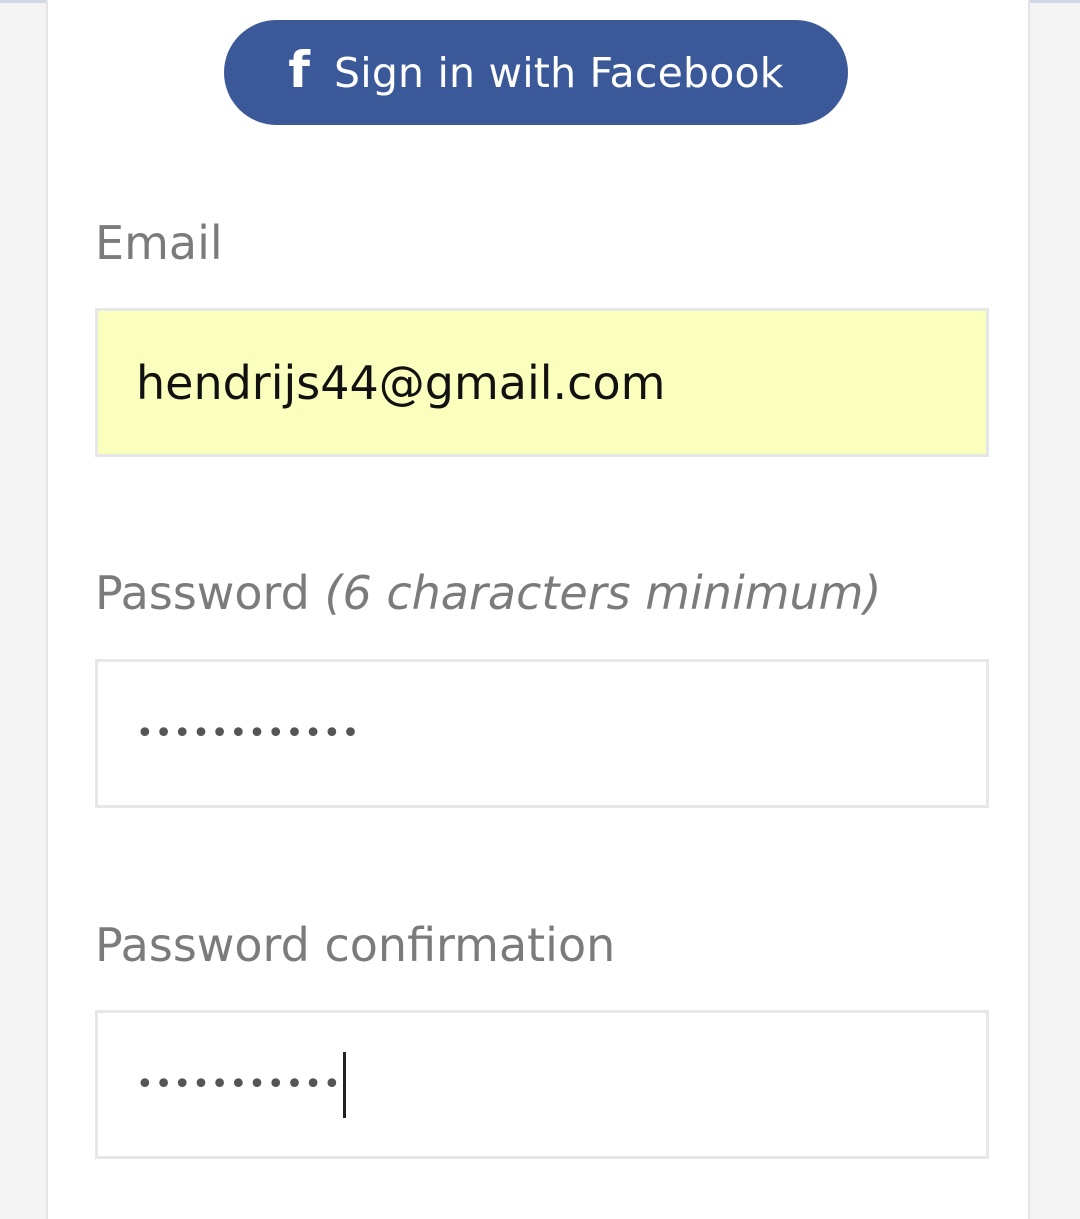 The image size is (1080, 1219). What do you see at coordinates (344, 1084) in the screenshot?
I see `text-cursor` at bounding box center [344, 1084].